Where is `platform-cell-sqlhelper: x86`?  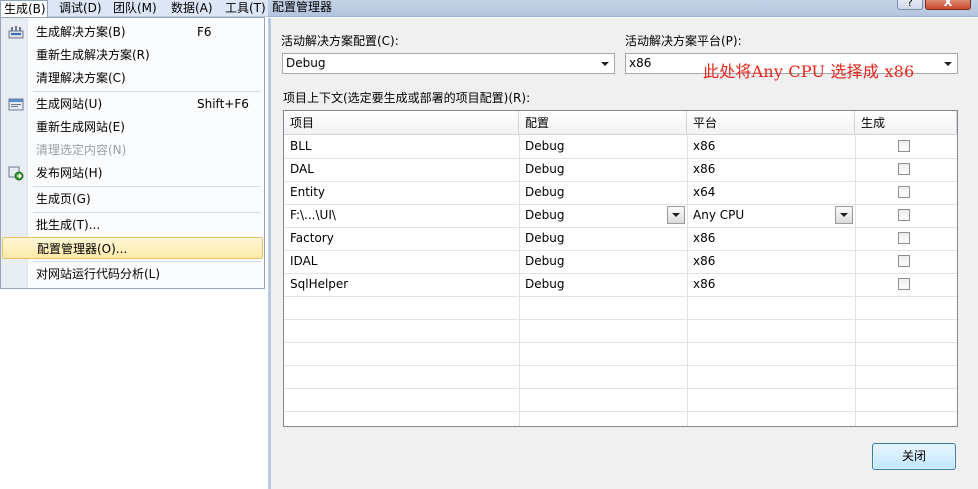
platform-cell-sqlhelper: x86 is located at coordinates (704, 284).